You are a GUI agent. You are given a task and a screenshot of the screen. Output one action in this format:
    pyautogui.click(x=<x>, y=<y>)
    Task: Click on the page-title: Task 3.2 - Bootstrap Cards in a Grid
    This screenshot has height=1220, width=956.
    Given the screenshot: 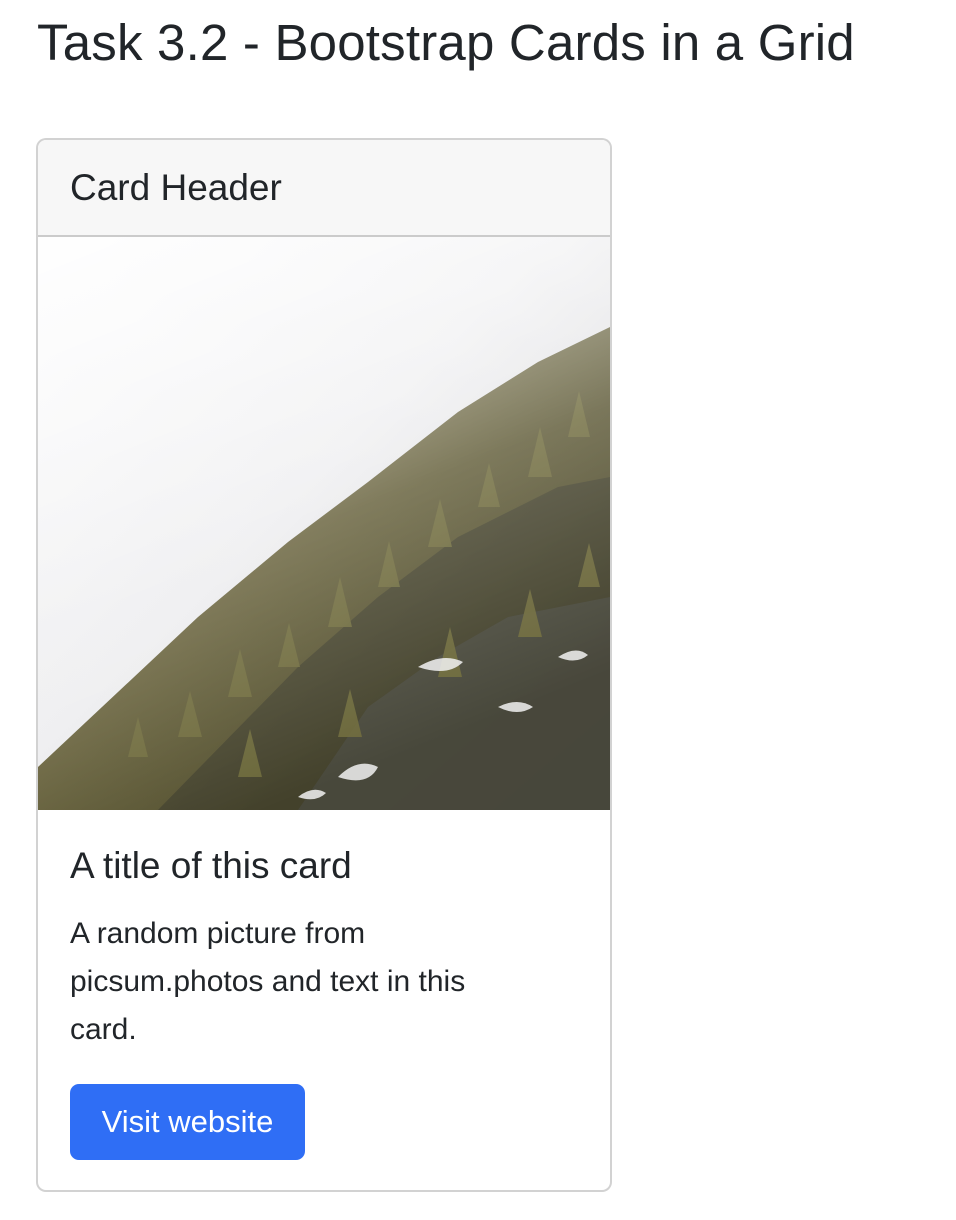 What is the action you would take?
    pyautogui.click(x=446, y=42)
    